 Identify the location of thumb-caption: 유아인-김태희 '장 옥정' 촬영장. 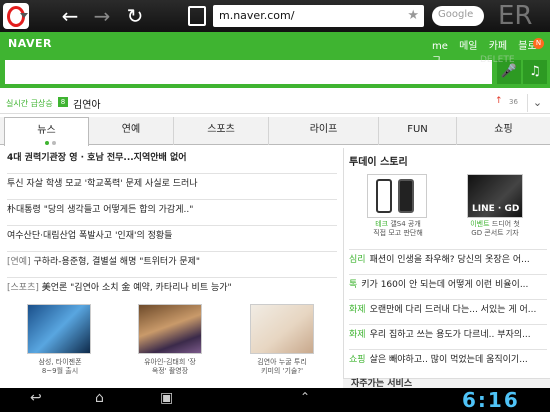
(170, 367).